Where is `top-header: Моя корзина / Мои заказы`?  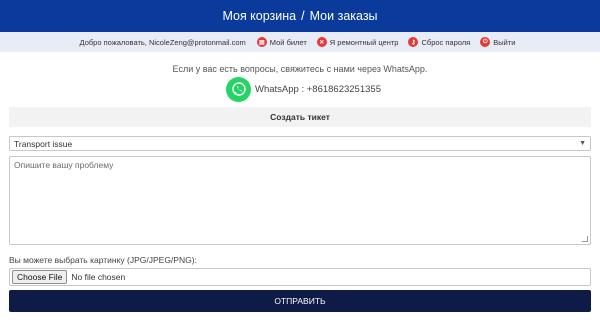
top-header: Моя корзина / Мои заказы is located at coordinates (300, 16).